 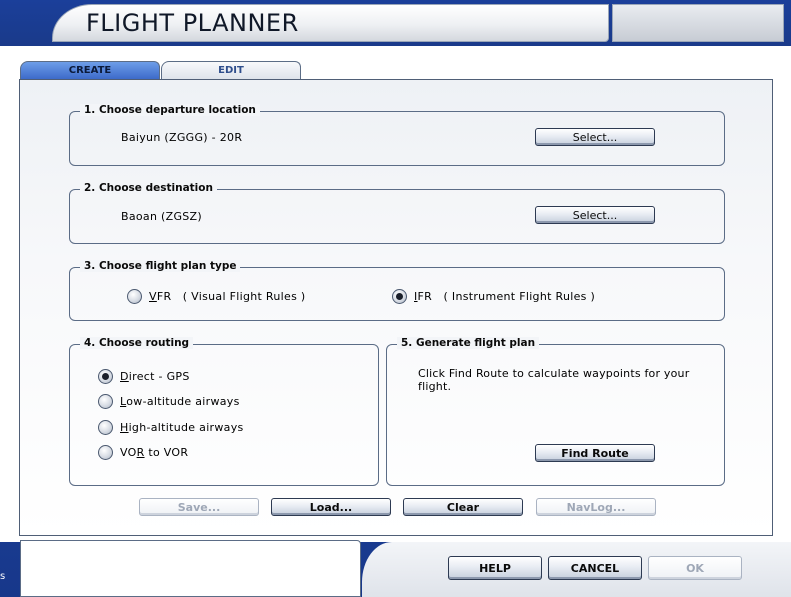 What do you see at coordinates (161, 216) in the screenshot?
I see `destination-value: Baoan (ZGSZ)` at bounding box center [161, 216].